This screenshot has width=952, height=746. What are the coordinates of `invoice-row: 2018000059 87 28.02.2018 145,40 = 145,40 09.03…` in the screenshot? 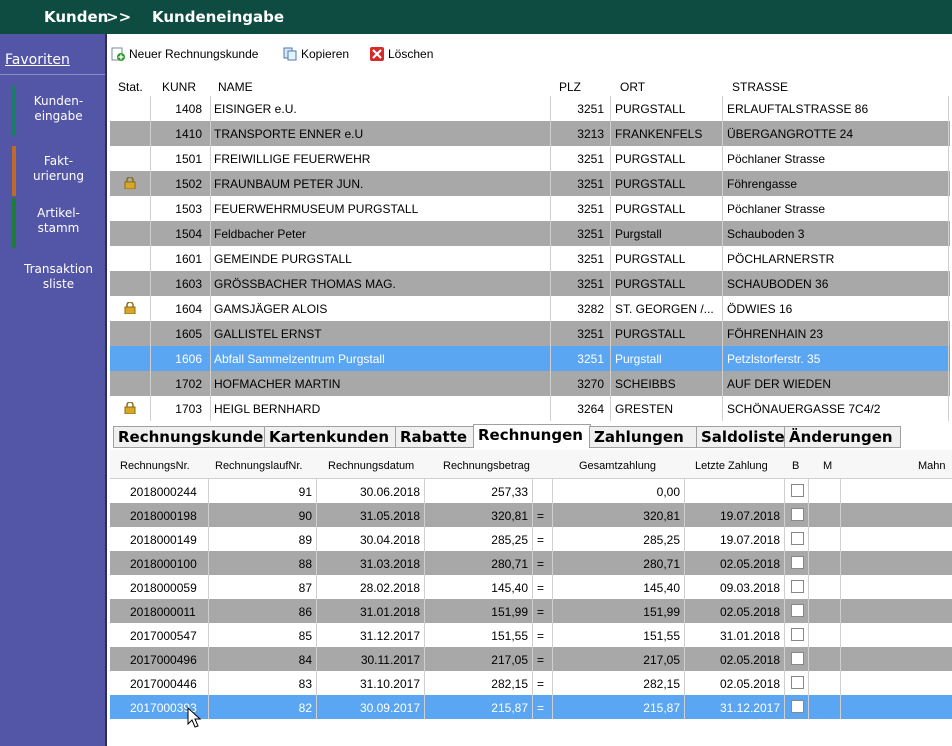 It's located at (531, 587).